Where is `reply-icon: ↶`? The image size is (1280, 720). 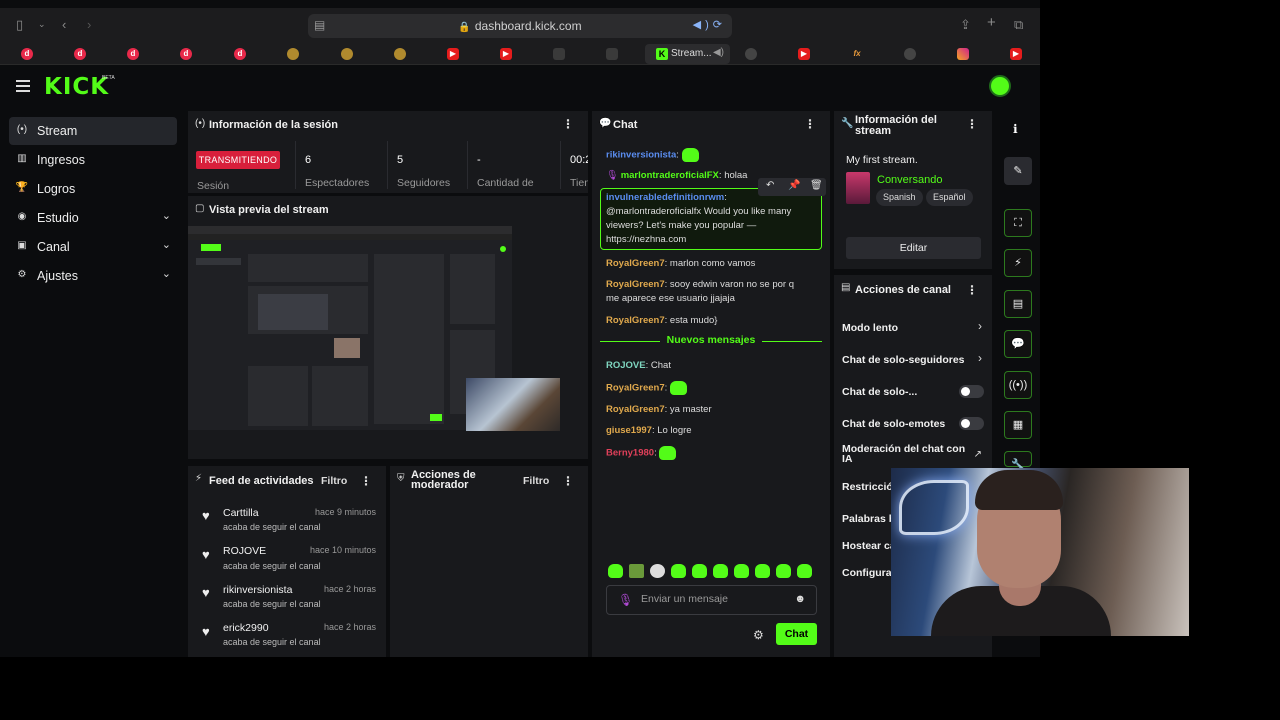
reply-icon: ↶ is located at coordinates (770, 185).